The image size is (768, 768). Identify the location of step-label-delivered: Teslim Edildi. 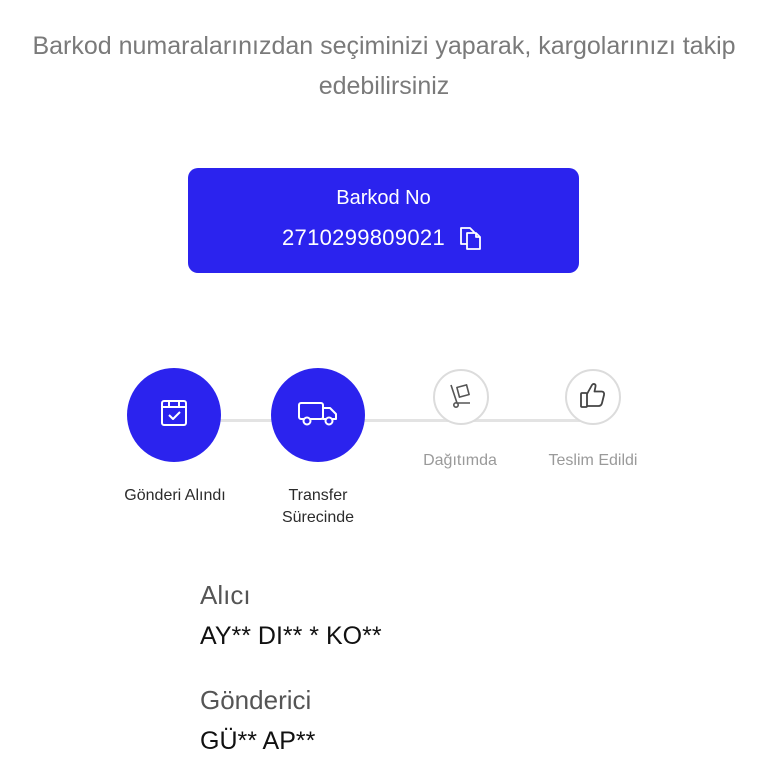
(593, 460).